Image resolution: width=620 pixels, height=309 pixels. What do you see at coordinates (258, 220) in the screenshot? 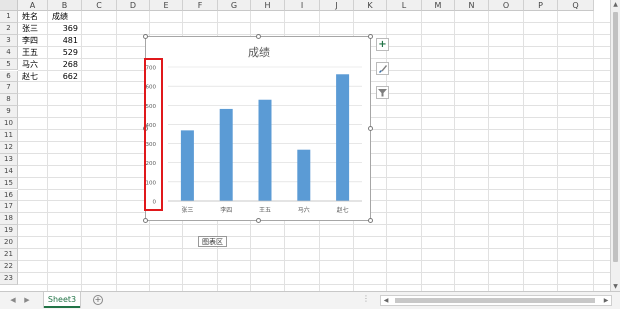
I see `resize-handle-bottom` at bounding box center [258, 220].